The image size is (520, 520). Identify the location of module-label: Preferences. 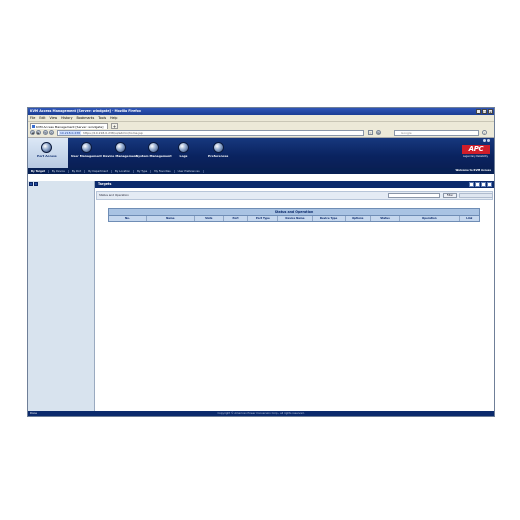
(218, 156).